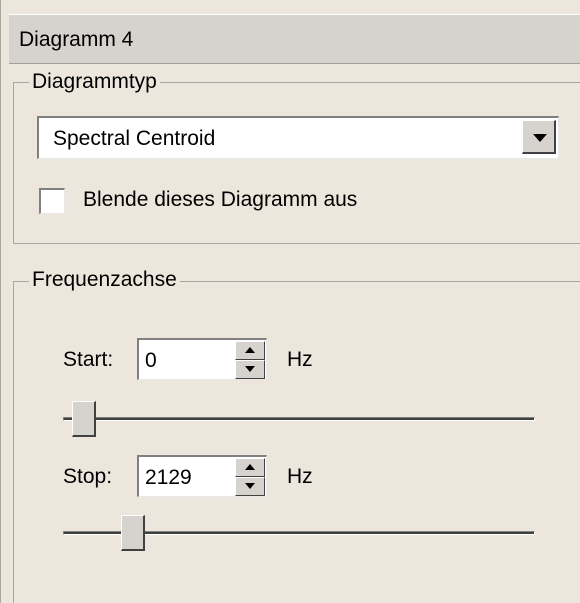 The image size is (580, 603). What do you see at coordinates (299, 534) in the screenshot?
I see `stop-frequency-slider` at bounding box center [299, 534].